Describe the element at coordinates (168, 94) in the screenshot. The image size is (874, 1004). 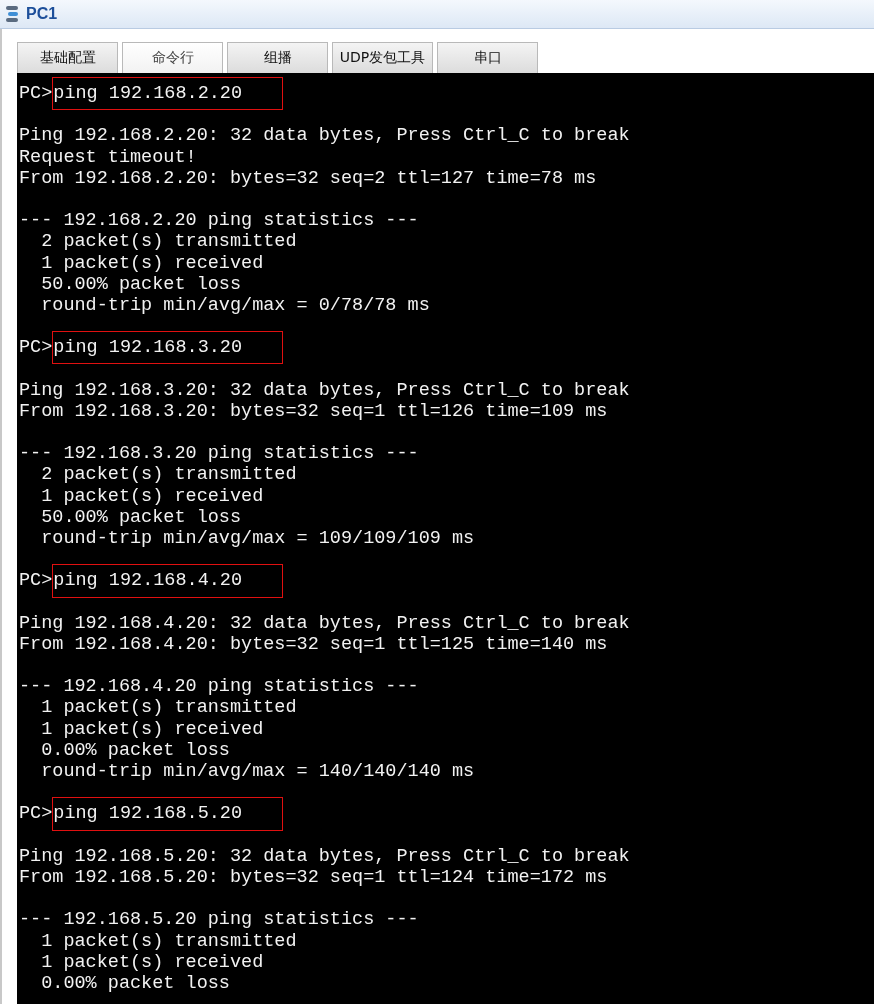
I see `highlighted-command: ping 192.168.2.20` at that location.